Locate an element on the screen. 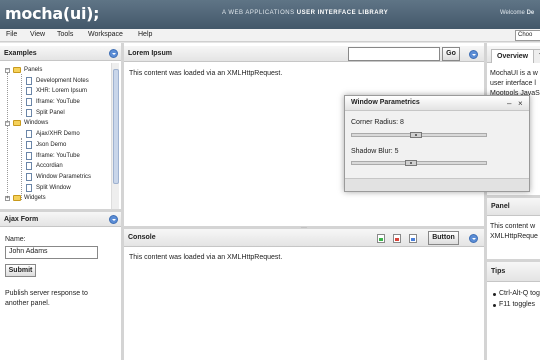 The height and width of the screenshot is (360, 540). scrollbar-thumb is located at coordinates (116, 126).